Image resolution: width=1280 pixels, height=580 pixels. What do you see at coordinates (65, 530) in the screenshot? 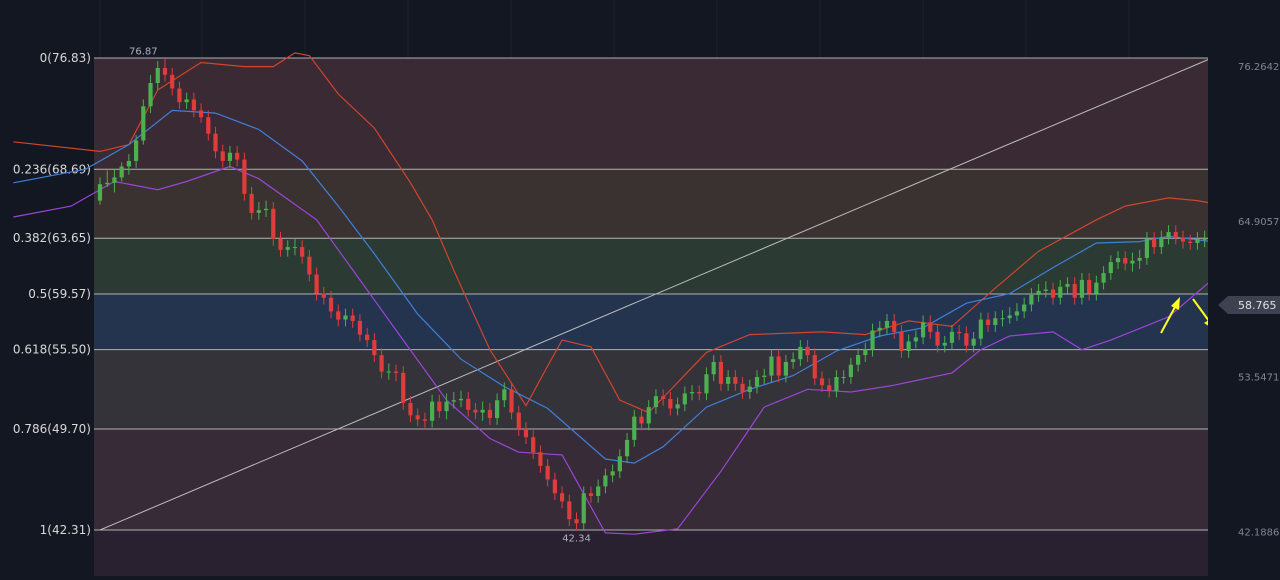
I see `fib-level-label: 1(42.31)` at bounding box center [65, 530].